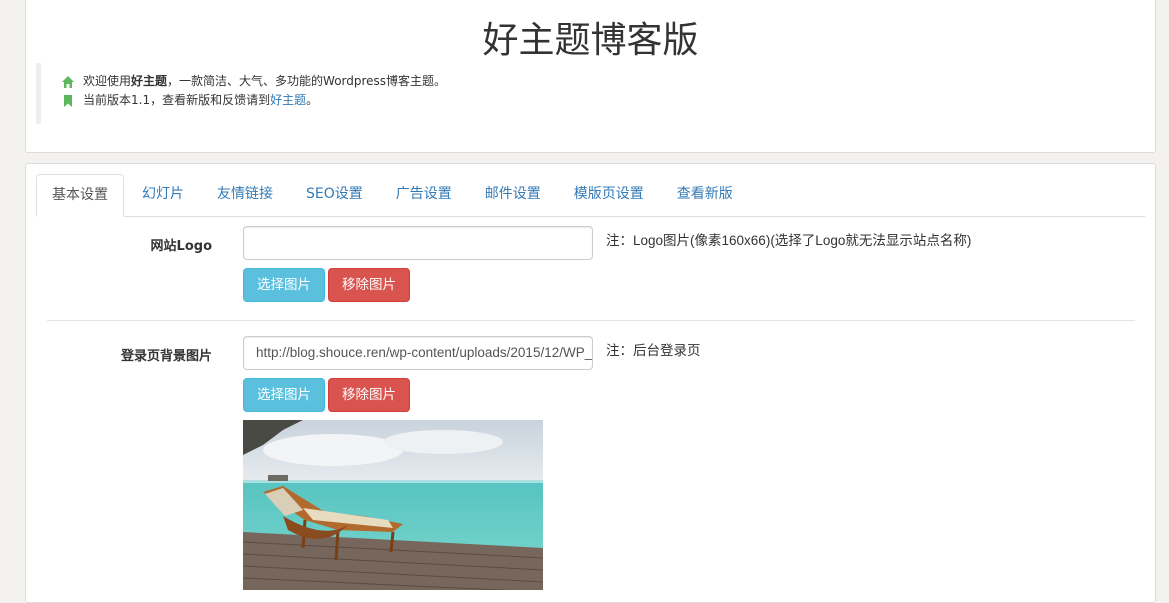 This screenshot has height=603, width=1169. I want to click on welcome-suffix: ，一款简洁、大气、多功能的Wordpress博客主题。, so click(307, 81).